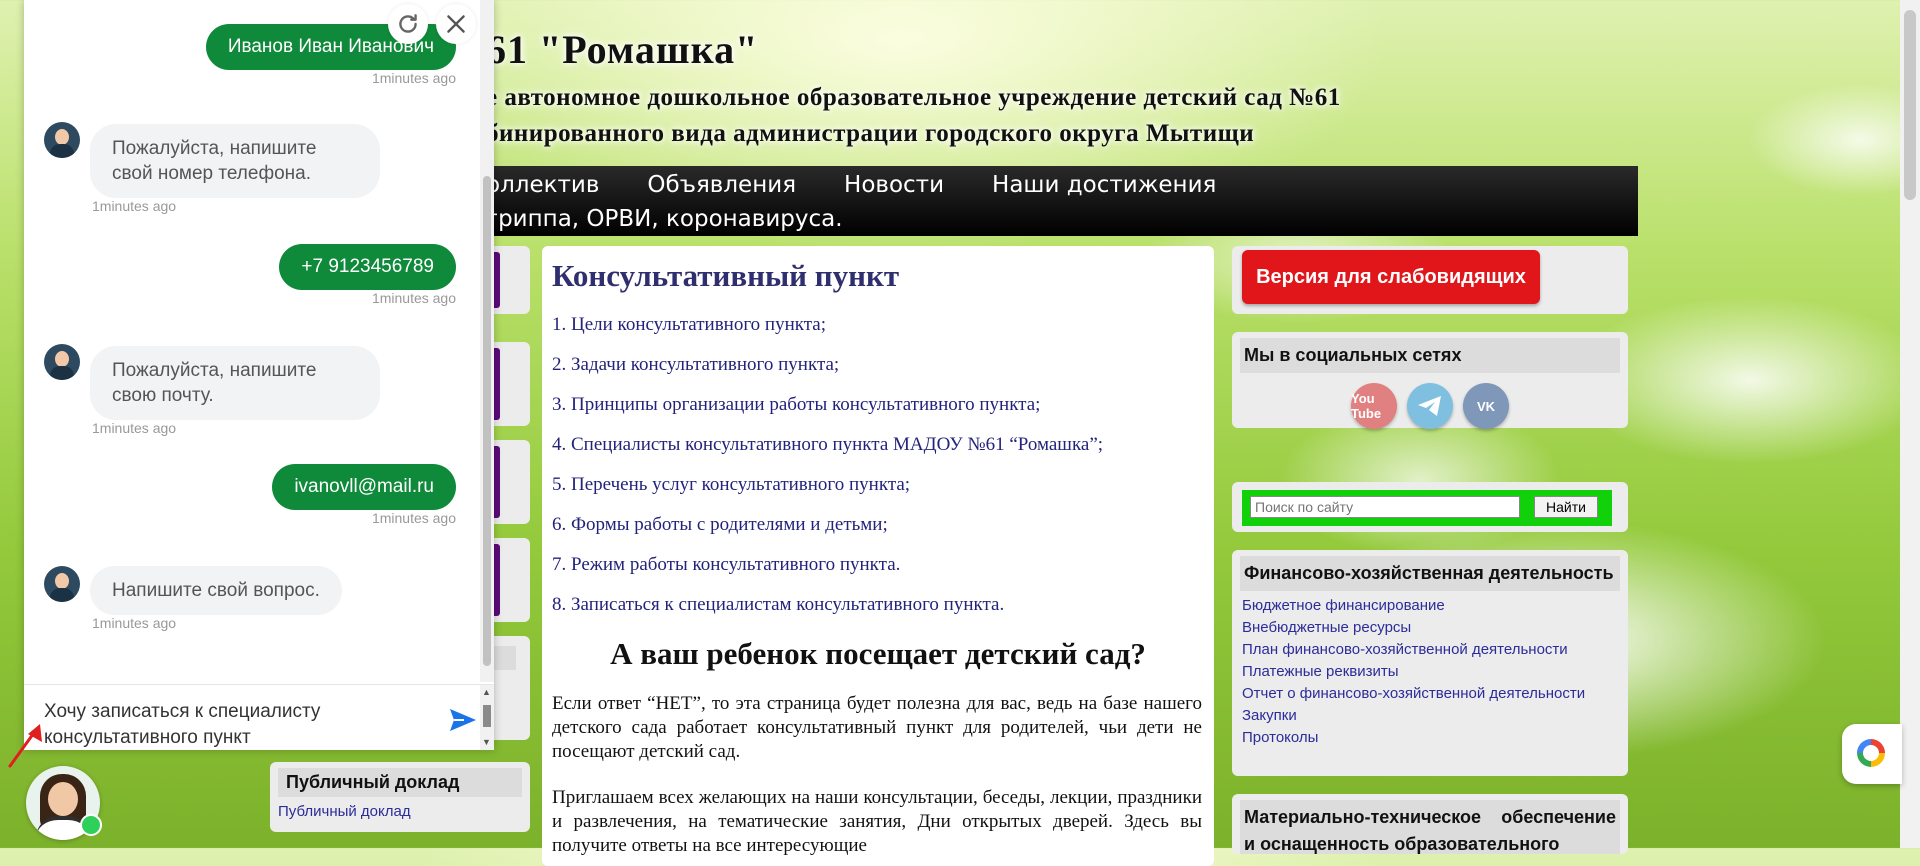  Describe the element at coordinates (894, 185) in the screenshot. I see `nav-item-news: Новости` at that location.